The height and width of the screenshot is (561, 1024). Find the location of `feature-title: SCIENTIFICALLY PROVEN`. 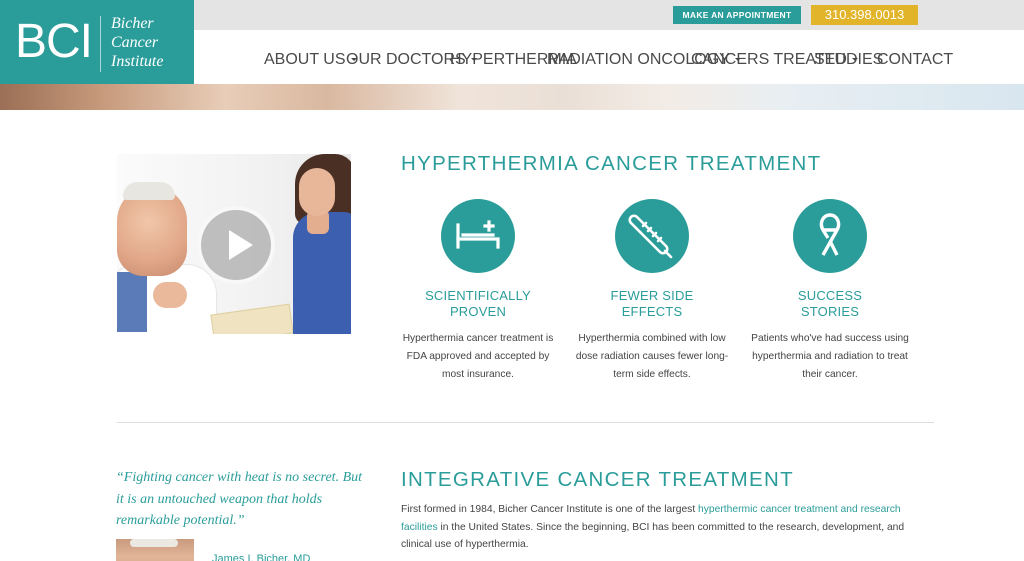

feature-title: SCIENTIFICALLY PROVEN is located at coordinates (478, 304).